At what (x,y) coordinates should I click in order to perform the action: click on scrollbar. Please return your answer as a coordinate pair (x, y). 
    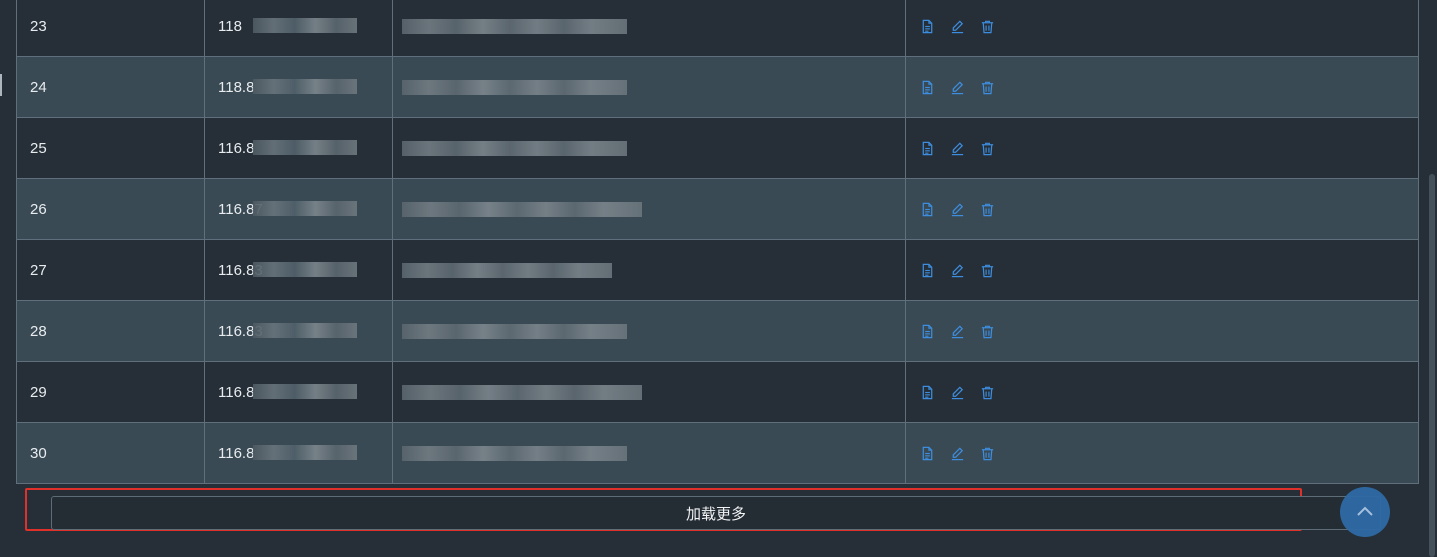
    Looking at the image, I should click on (1432, 278).